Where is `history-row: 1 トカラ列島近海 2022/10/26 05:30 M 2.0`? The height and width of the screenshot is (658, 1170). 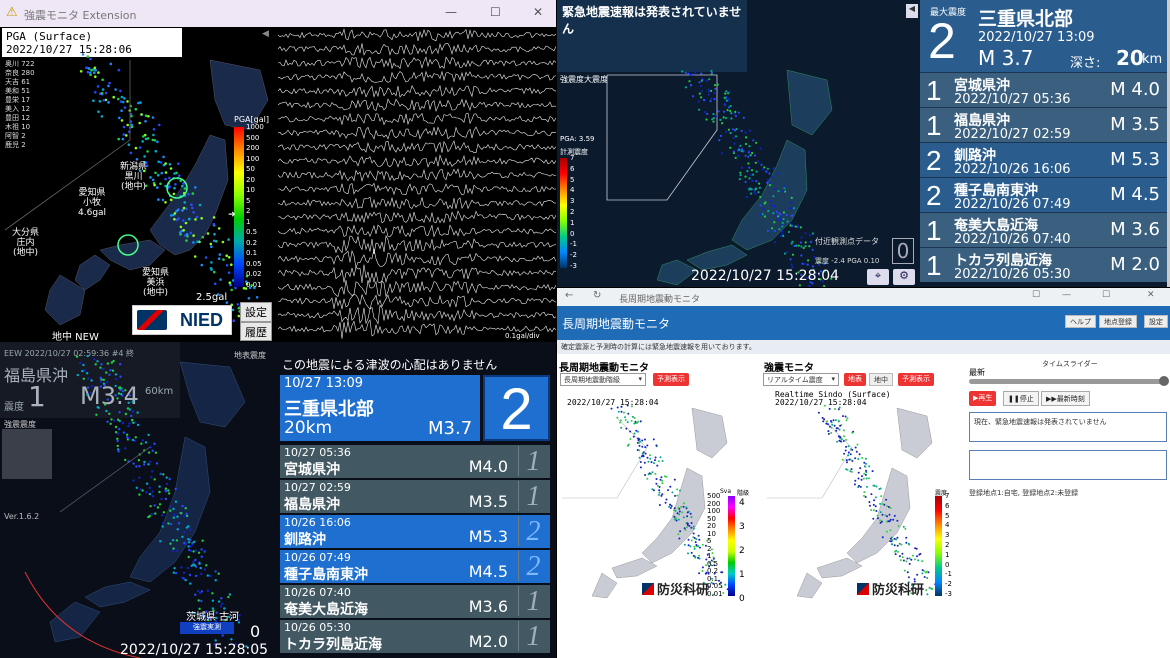
history-row: 1 トカラ列島近海 2022/10/26 05:30 M 2.0 is located at coordinates (1045, 264).